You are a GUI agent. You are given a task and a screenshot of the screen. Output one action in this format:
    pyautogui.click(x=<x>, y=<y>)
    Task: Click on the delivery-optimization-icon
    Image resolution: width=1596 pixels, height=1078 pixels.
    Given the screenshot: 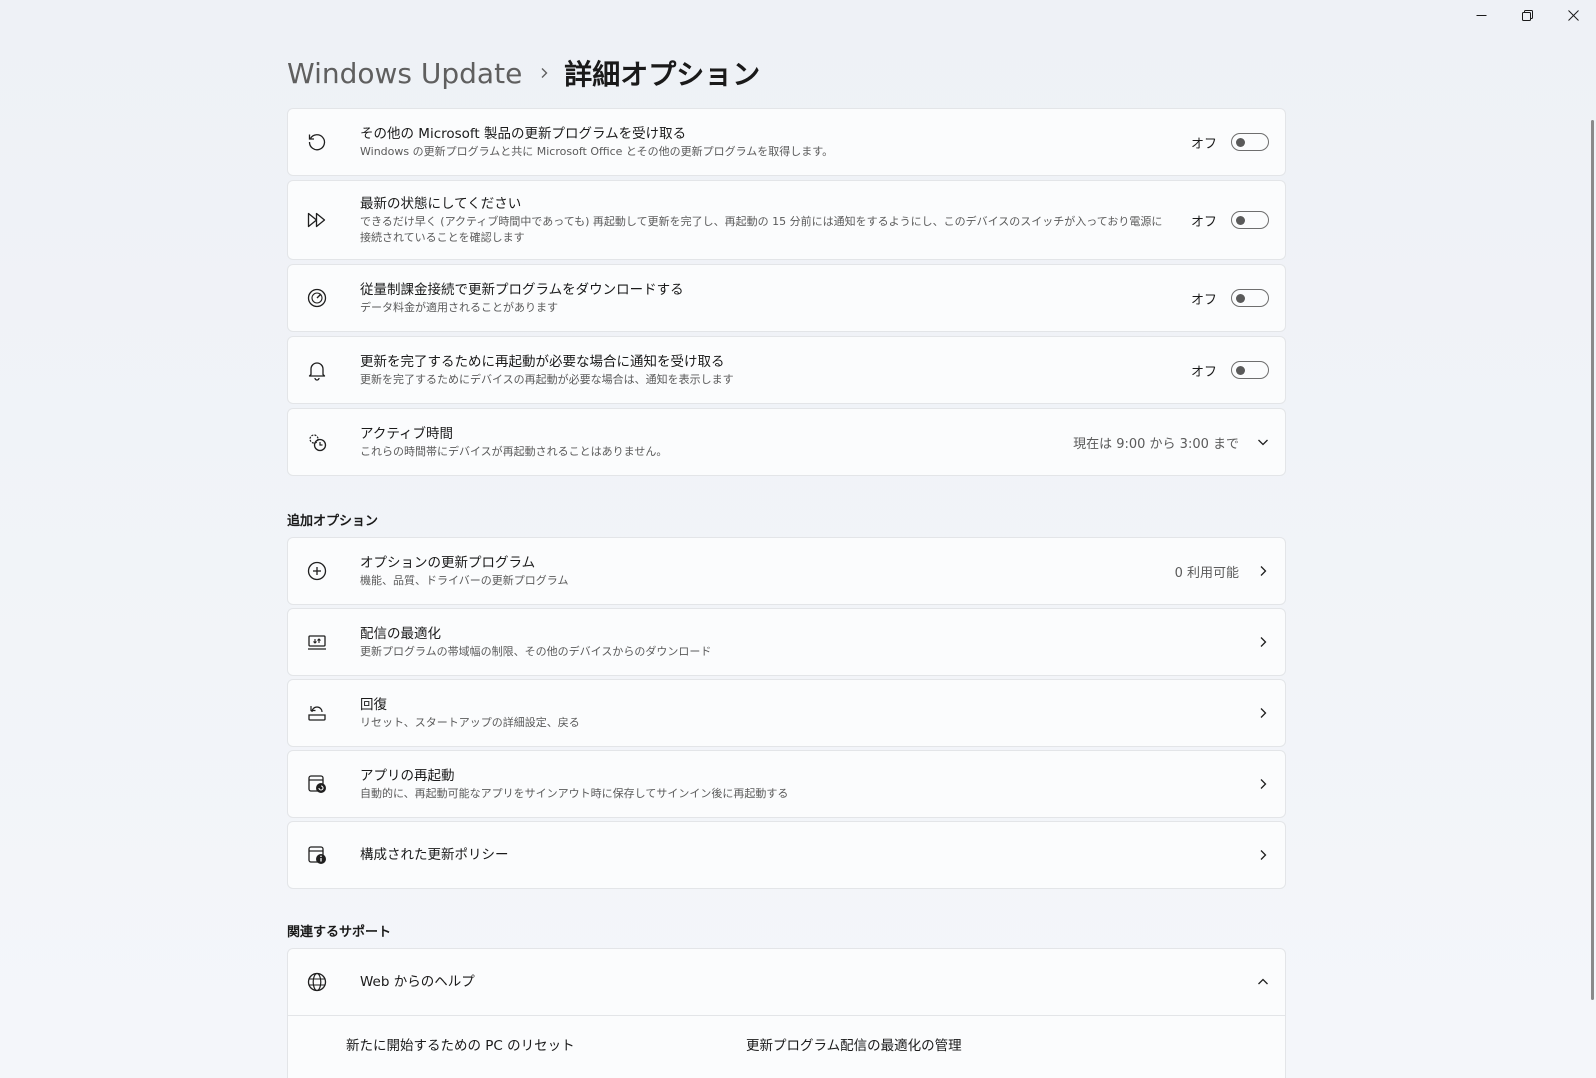 What is the action you would take?
    pyautogui.click(x=317, y=642)
    